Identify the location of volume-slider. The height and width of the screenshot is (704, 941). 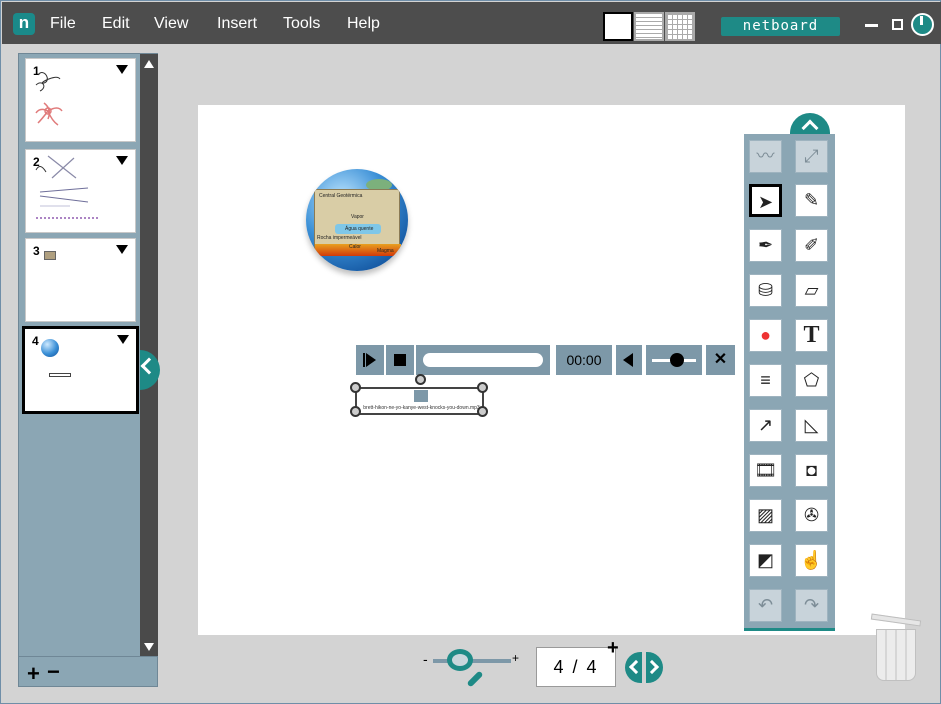
(674, 360).